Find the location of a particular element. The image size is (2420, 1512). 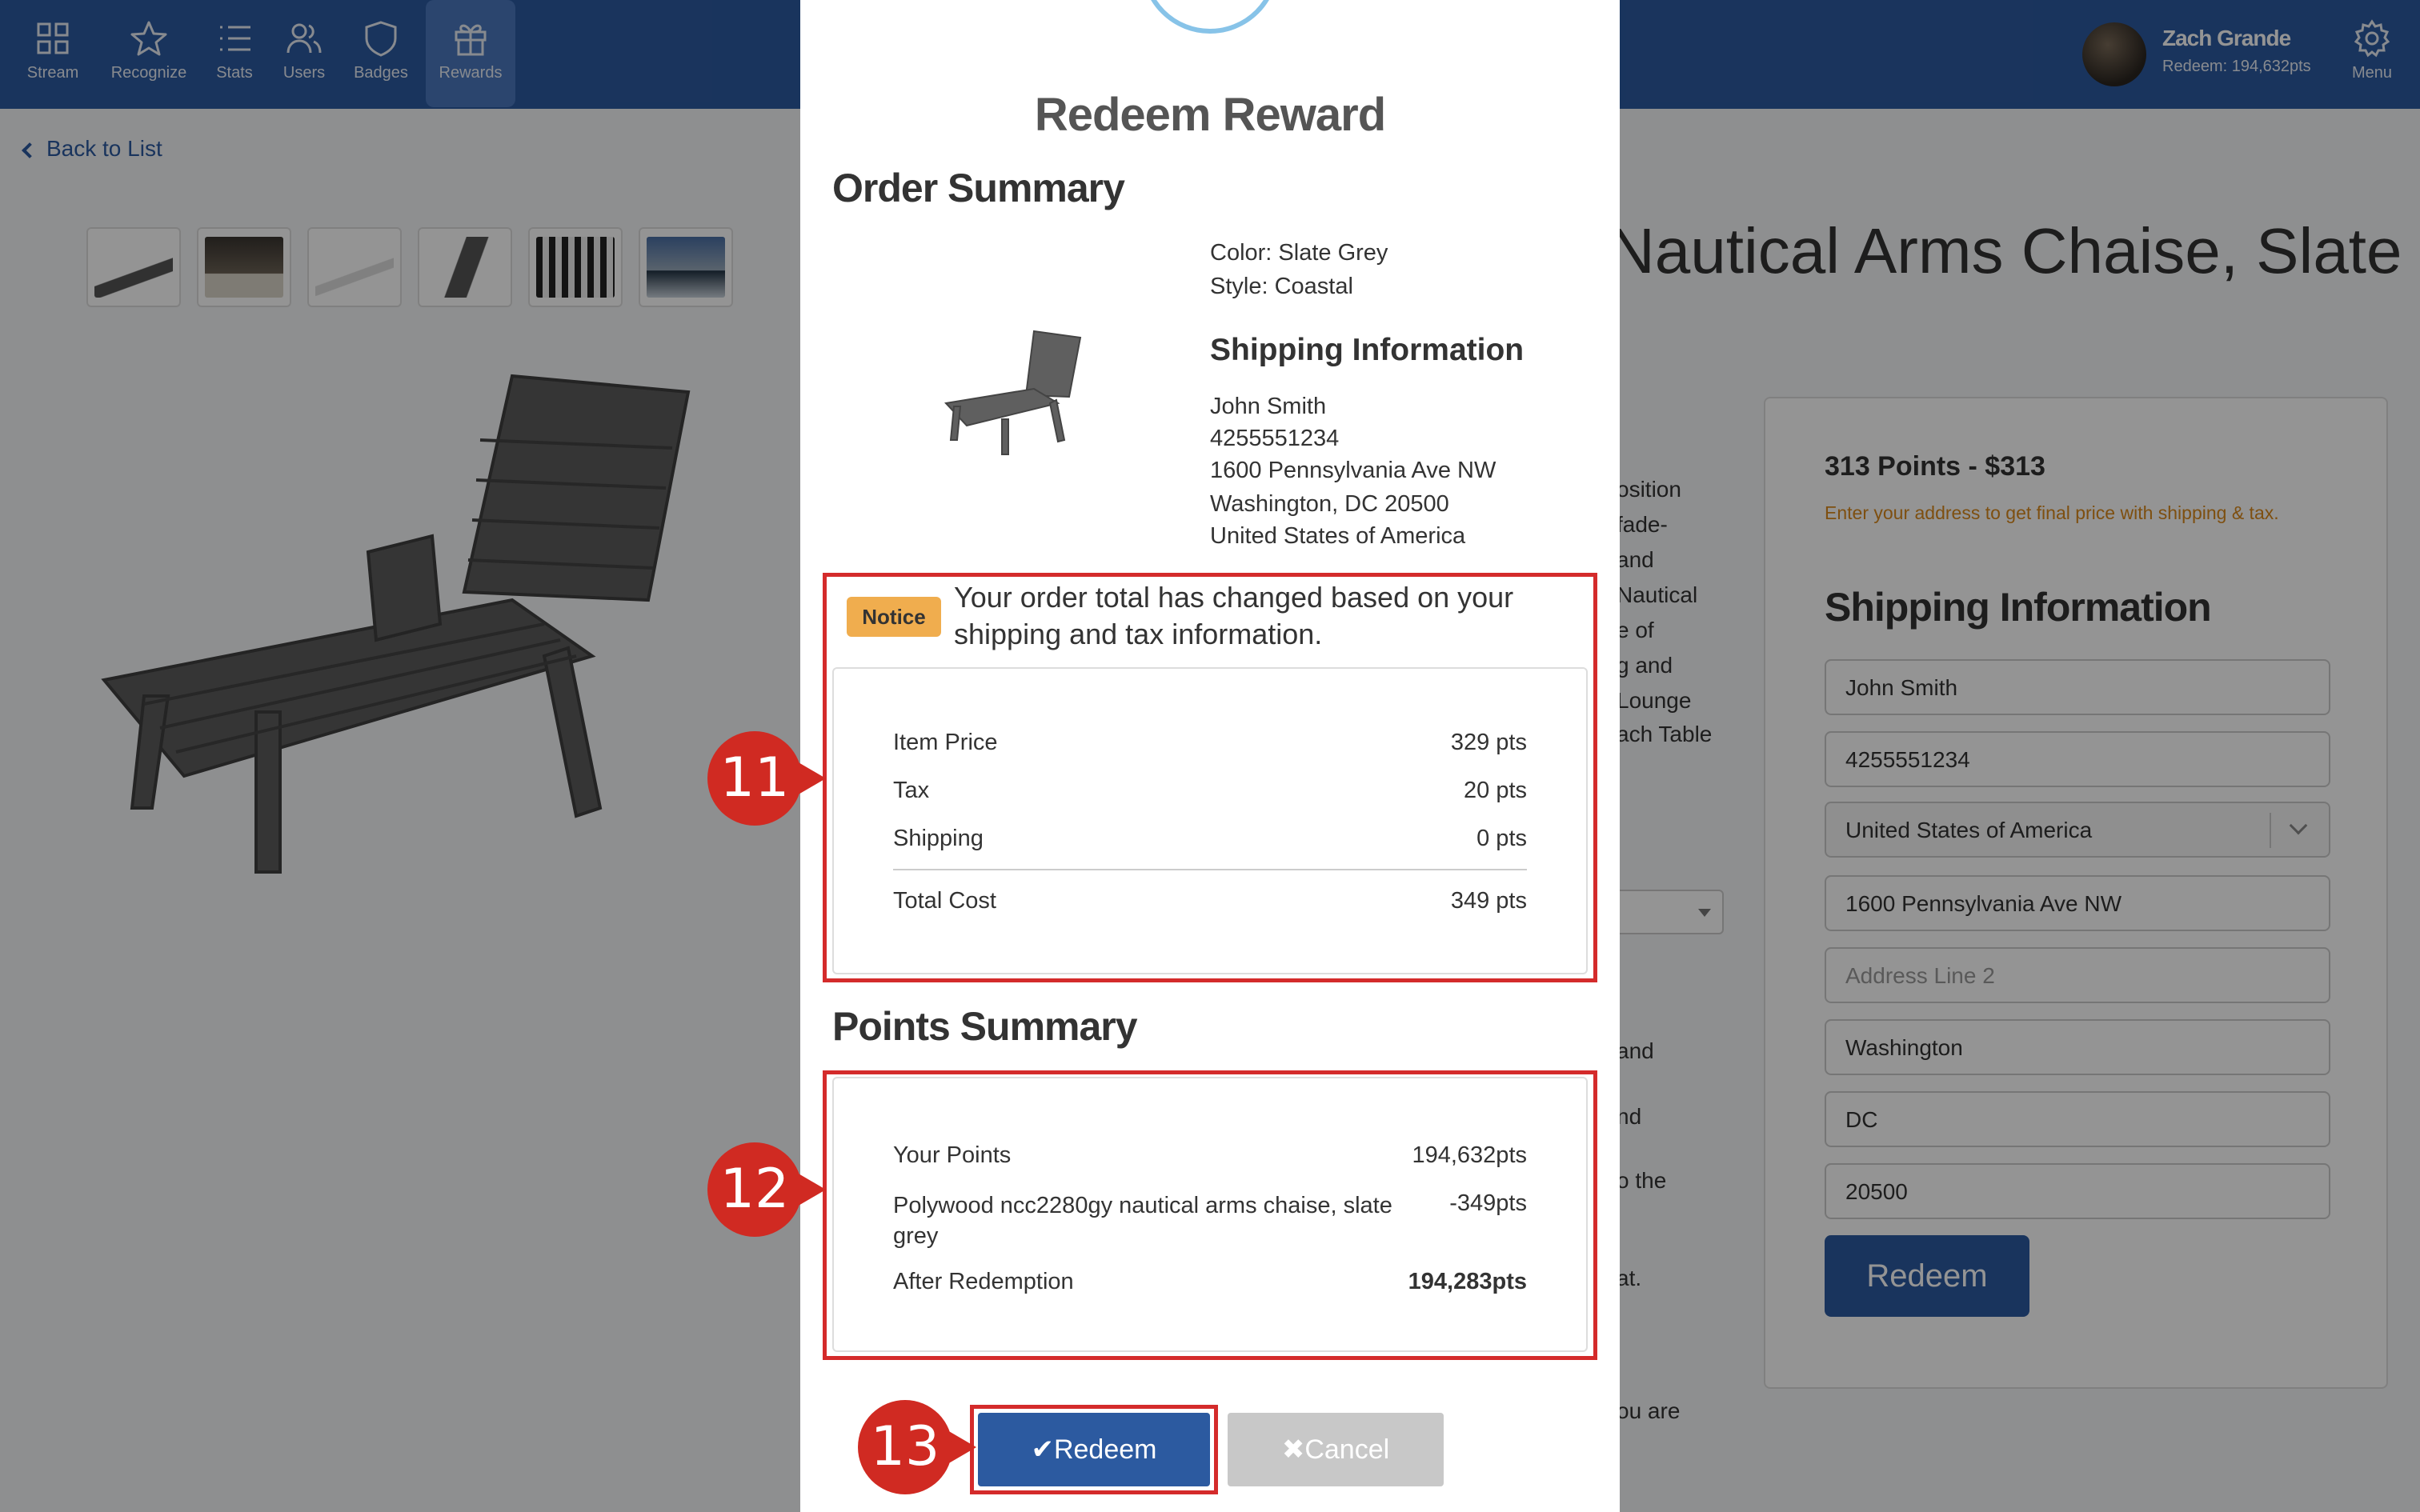

item-price-value: 329 pts is located at coordinates (1488, 742).